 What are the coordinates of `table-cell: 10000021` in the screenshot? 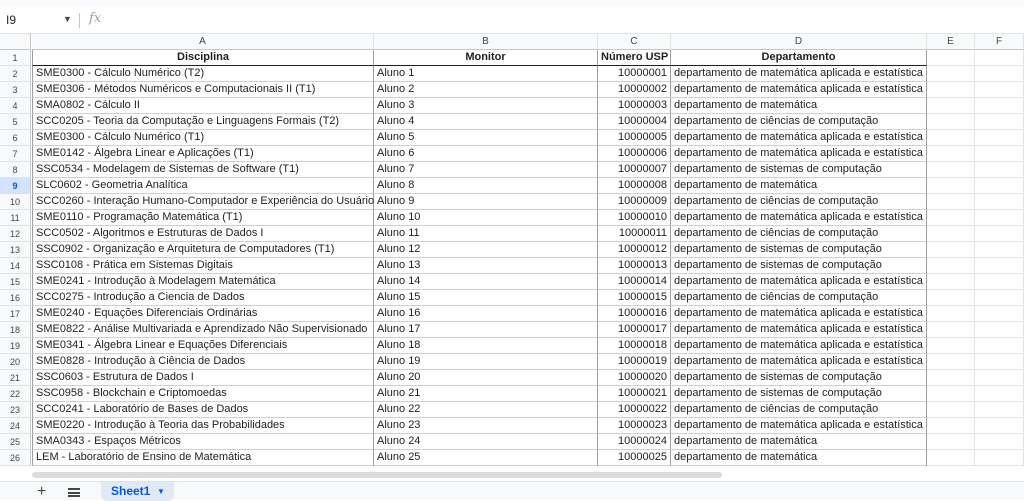 It's located at (634, 394).